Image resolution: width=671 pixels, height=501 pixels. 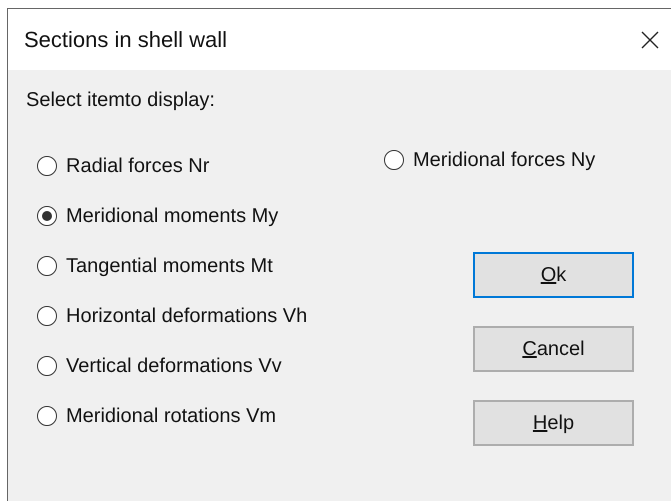 I want to click on radio-option: Meridional rotations Vm, so click(x=210, y=416).